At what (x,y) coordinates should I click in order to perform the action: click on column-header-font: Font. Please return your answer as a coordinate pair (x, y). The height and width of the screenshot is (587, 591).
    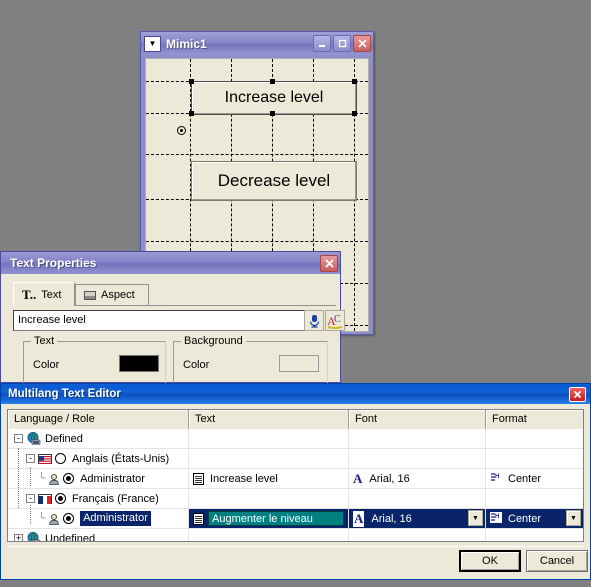
    Looking at the image, I should click on (417, 419).